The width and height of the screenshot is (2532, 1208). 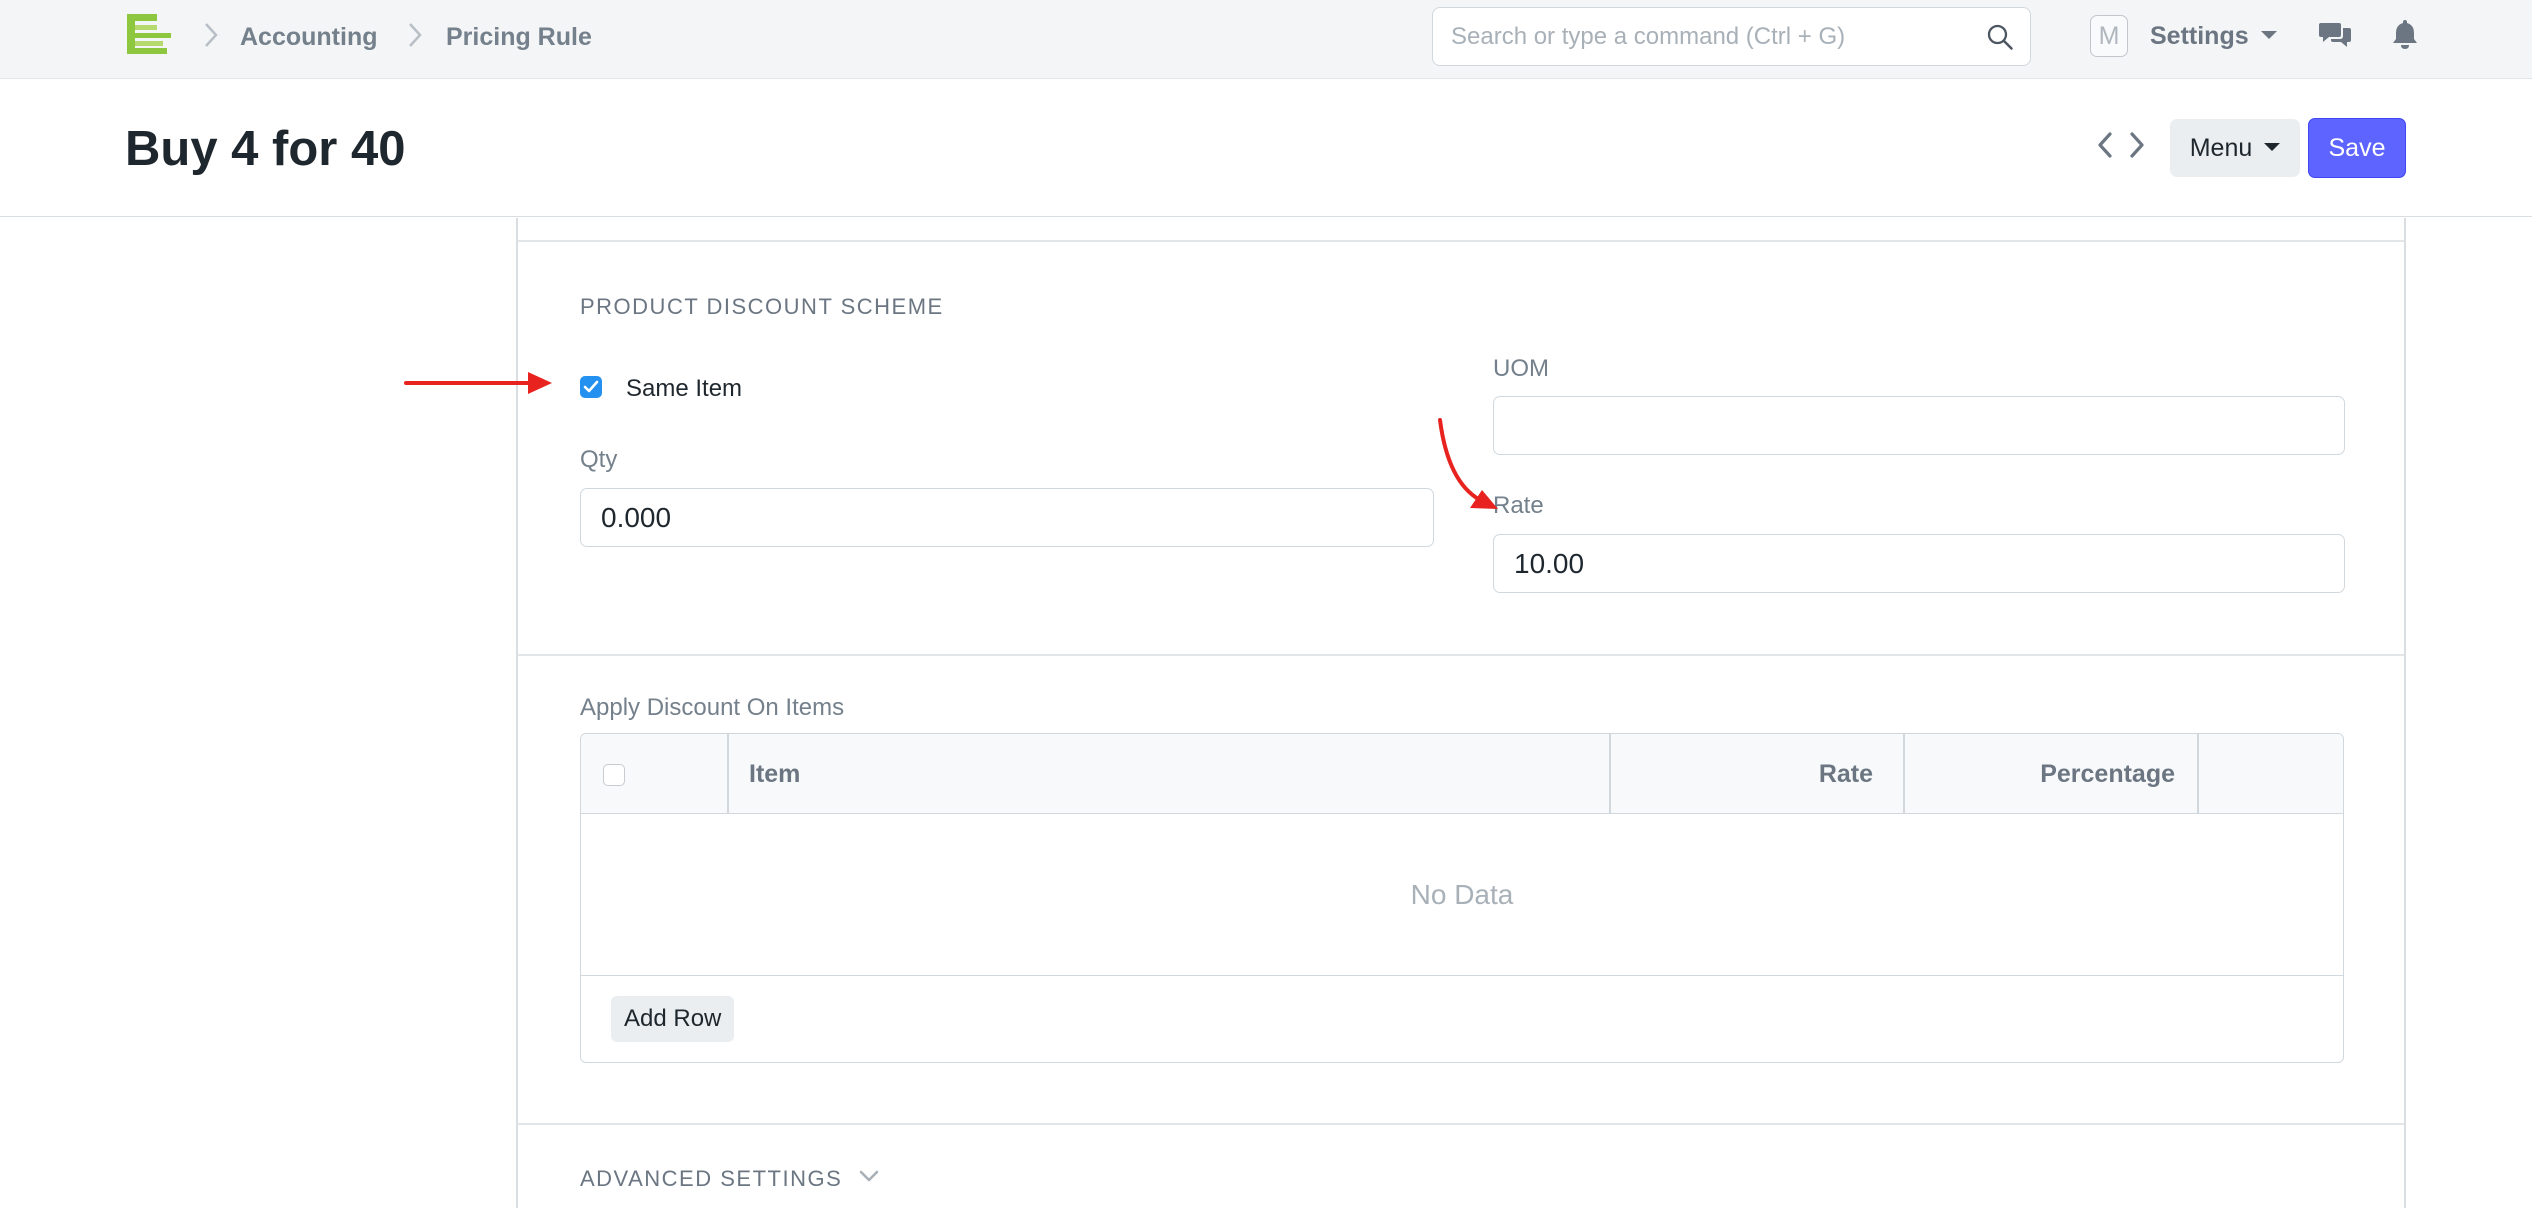 I want to click on app-logo, so click(x=150, y=34).